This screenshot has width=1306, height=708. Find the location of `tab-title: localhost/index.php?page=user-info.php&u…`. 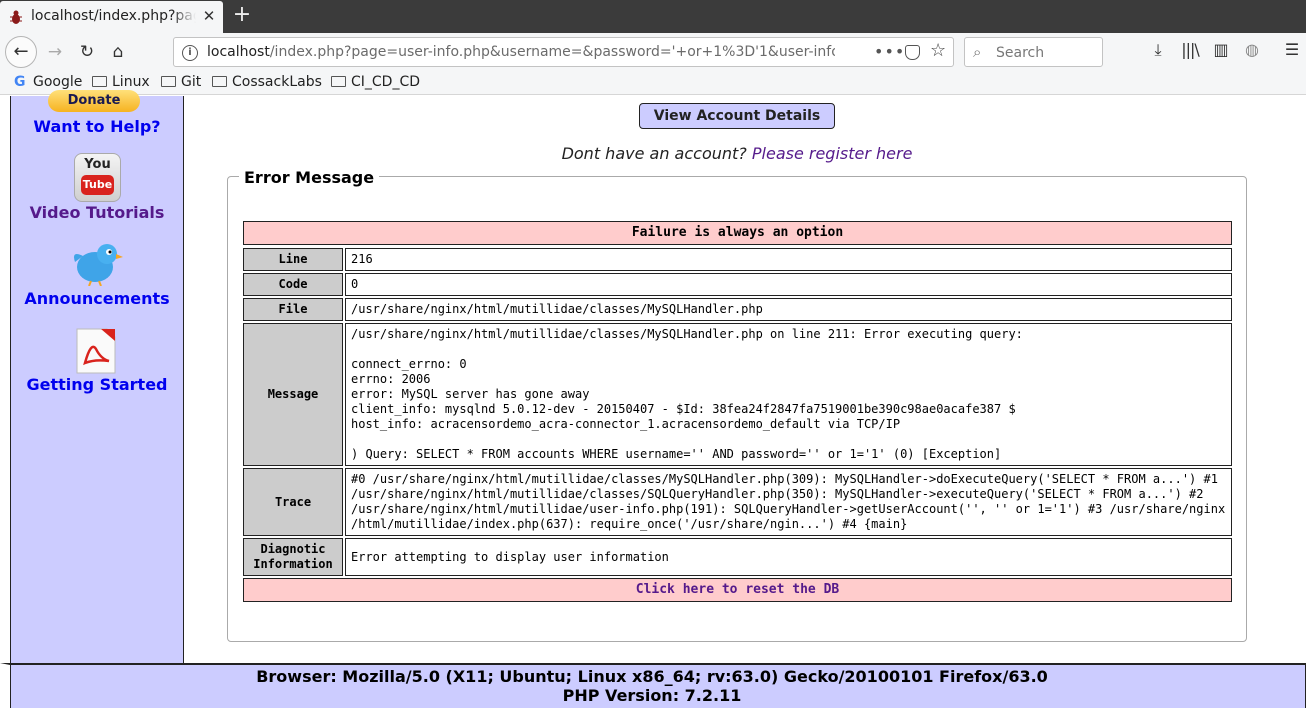

tab-title: localhost/index.php?page=user-info.php&u… is located at coordinates (113, 16).